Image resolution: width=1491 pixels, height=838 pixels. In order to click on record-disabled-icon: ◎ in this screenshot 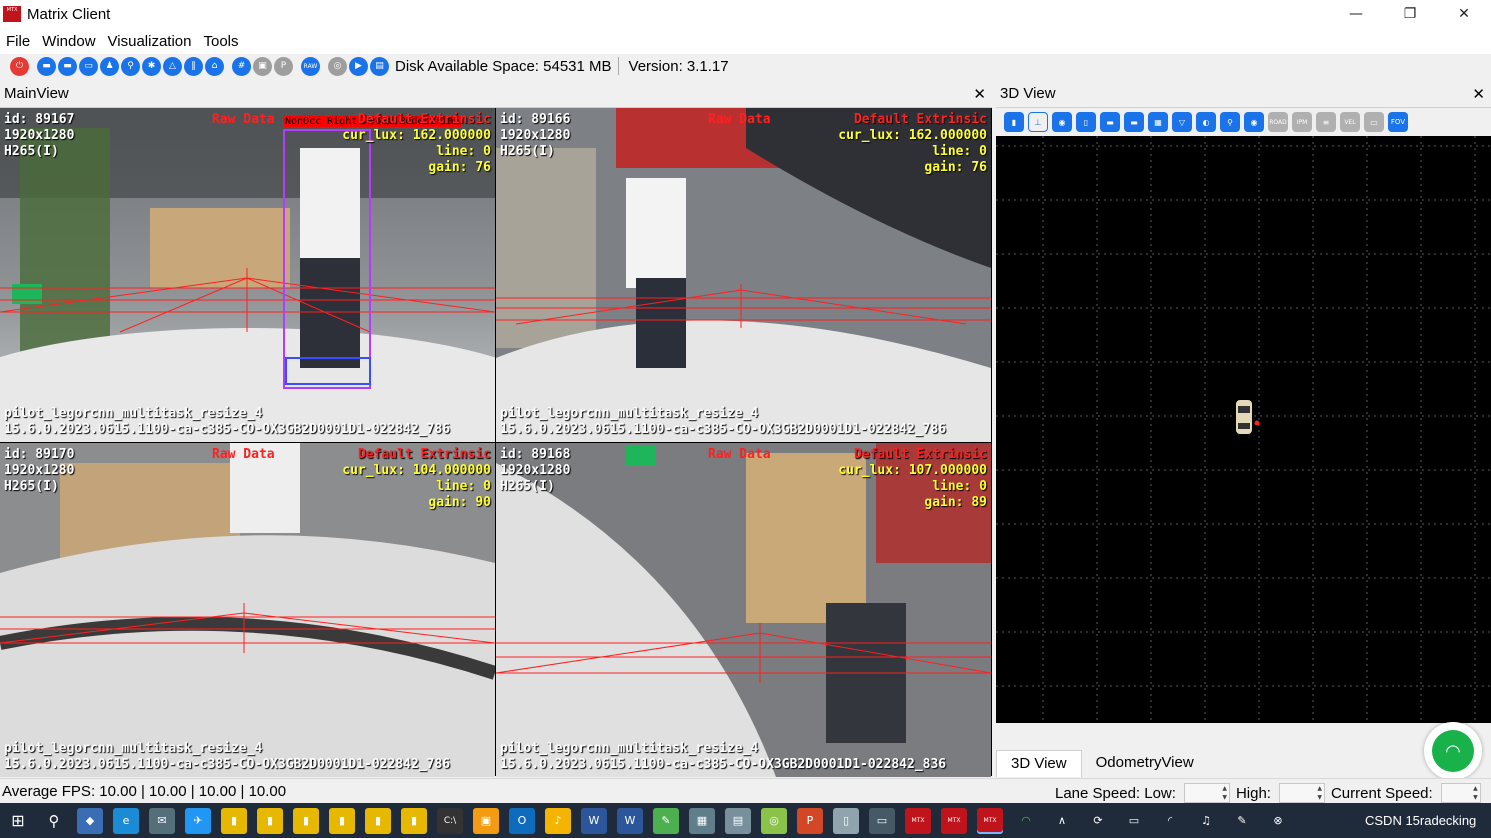, I will do `click(337, 66)`.